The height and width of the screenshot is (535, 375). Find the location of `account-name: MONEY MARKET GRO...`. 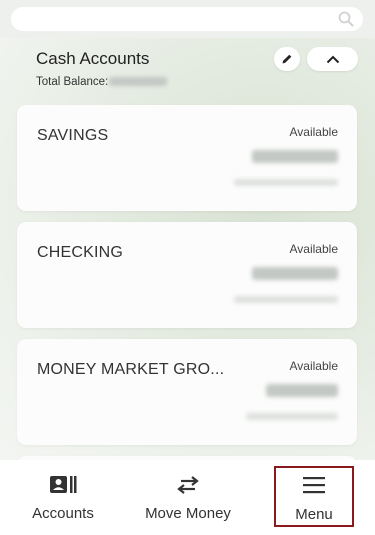

account-name: MONEY MARKET GRO... is located at coordinates (131, 369).